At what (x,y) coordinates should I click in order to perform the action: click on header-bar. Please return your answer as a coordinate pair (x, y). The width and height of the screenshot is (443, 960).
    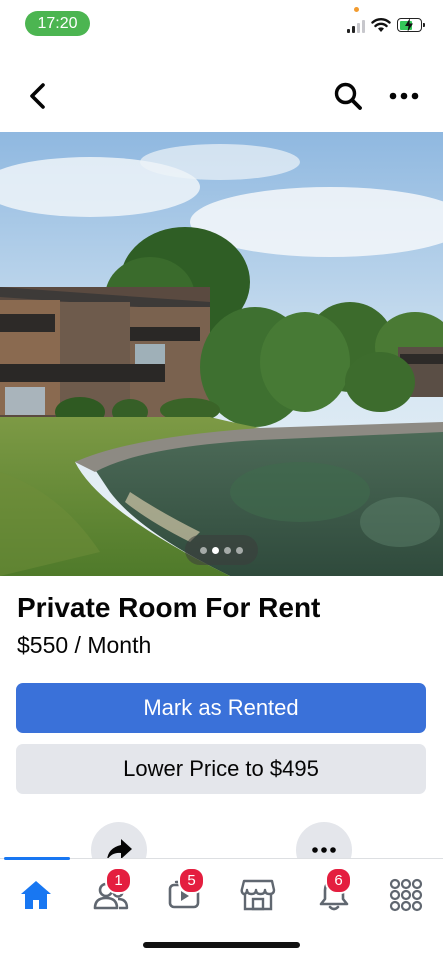
    Looking at the image, I should click on (221, 96).